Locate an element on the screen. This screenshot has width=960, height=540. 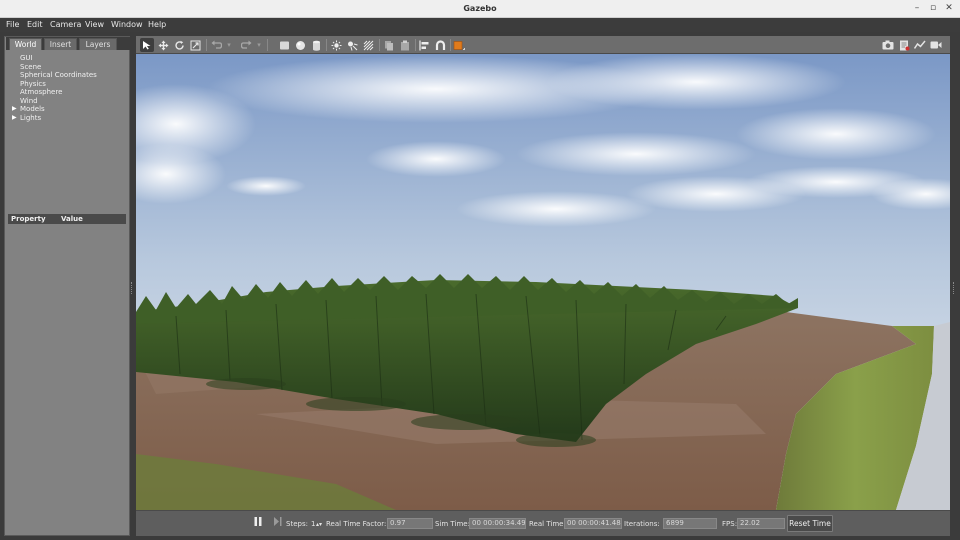
tree-item-label: Scene is located at coordinates (31, 66).